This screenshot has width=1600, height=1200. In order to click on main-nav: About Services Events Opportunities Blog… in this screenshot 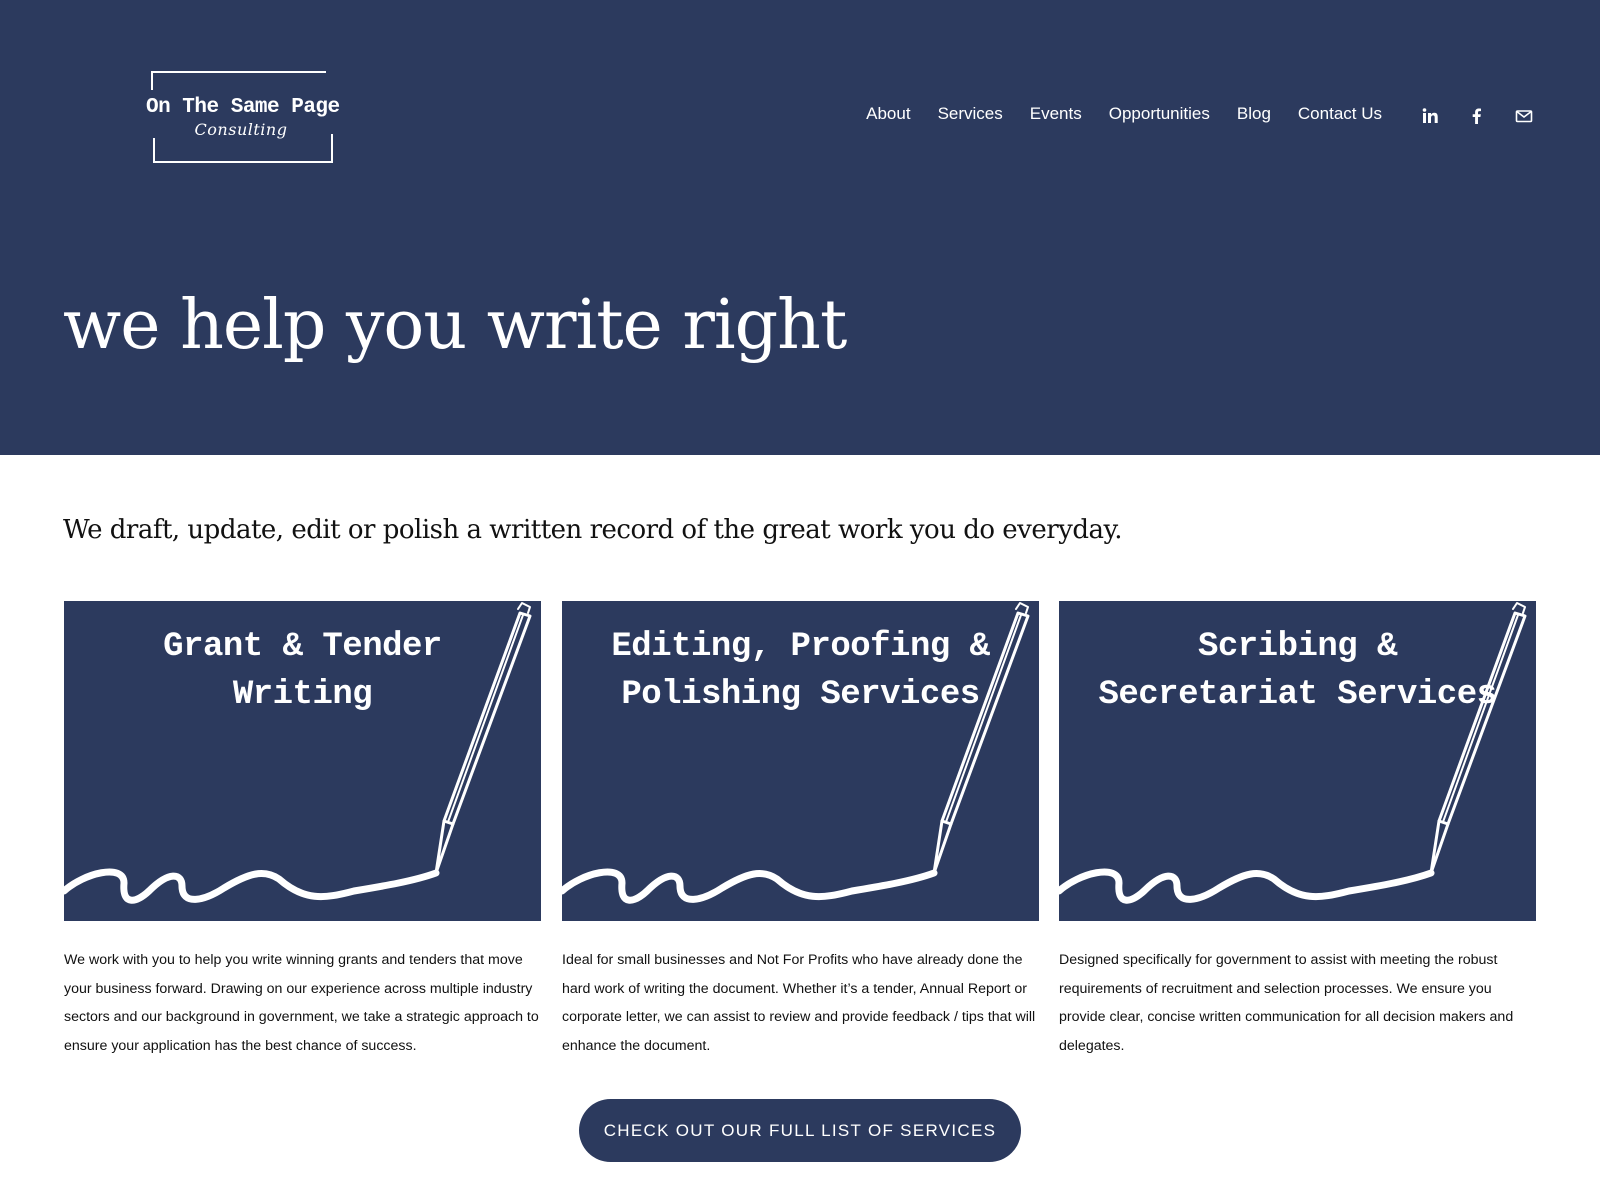, I will do `click(1110, 114)`.